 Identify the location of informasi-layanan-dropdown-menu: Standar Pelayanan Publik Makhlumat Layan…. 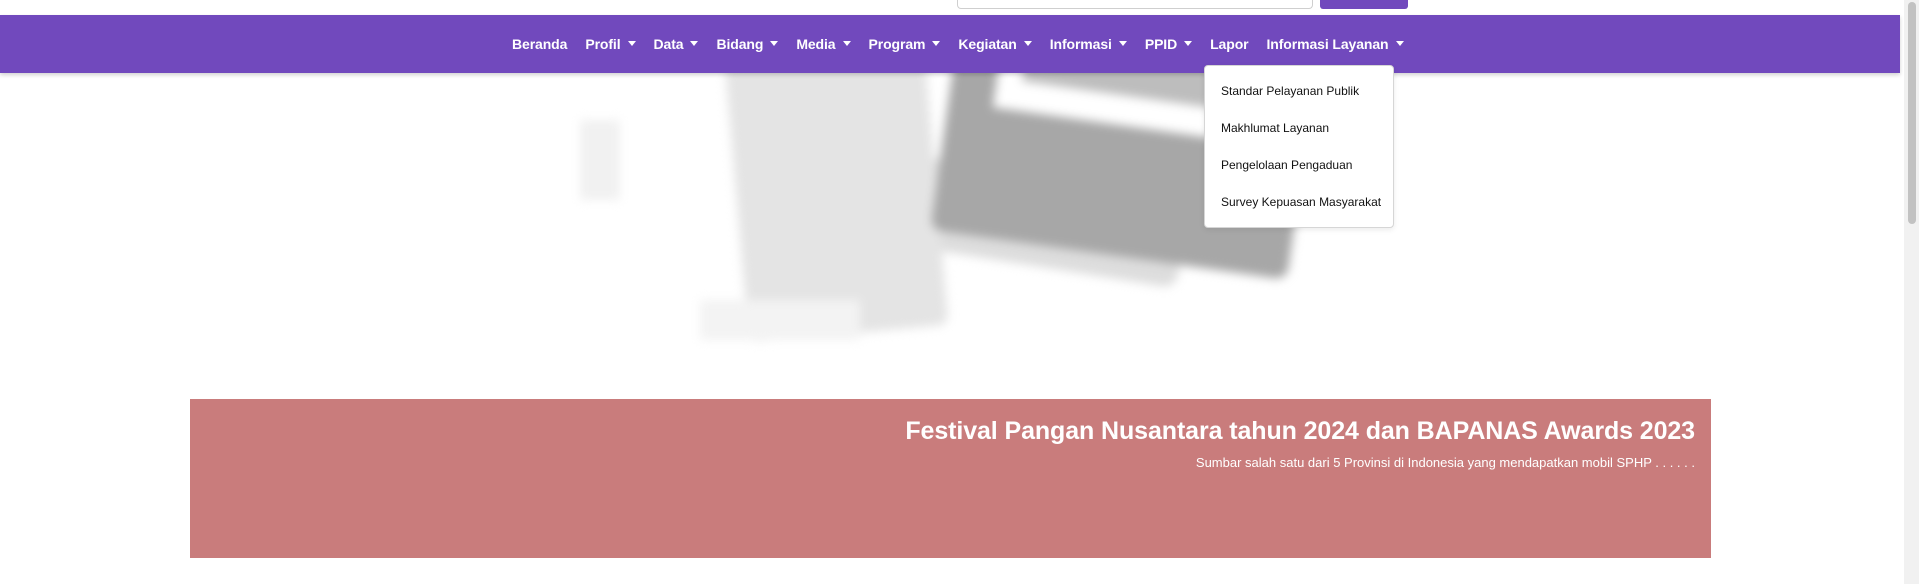
(1299, 146).